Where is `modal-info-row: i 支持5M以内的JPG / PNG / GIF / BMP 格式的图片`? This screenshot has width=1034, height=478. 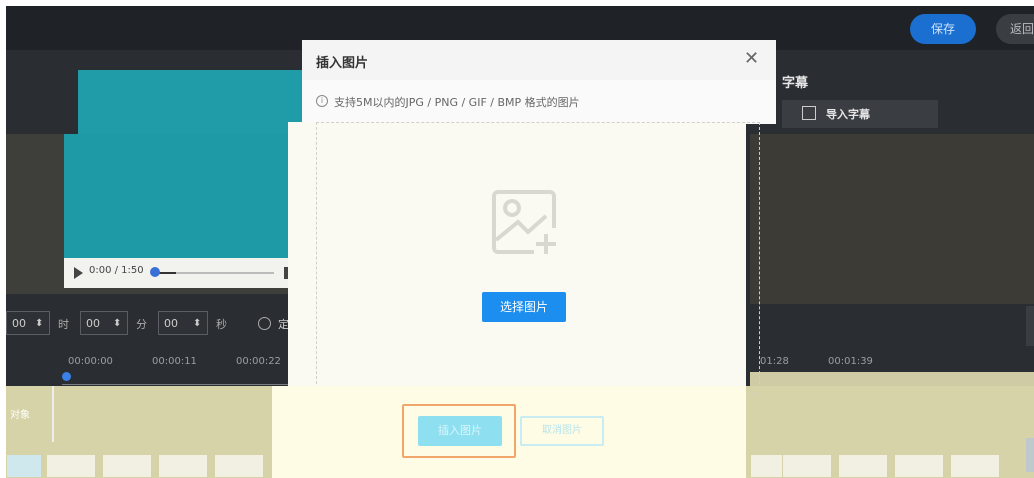 modal-info-row: i 支持5M以内的JPG / PNG / GIF / BMP 格式的图片 is located at coordinates (539, 102).